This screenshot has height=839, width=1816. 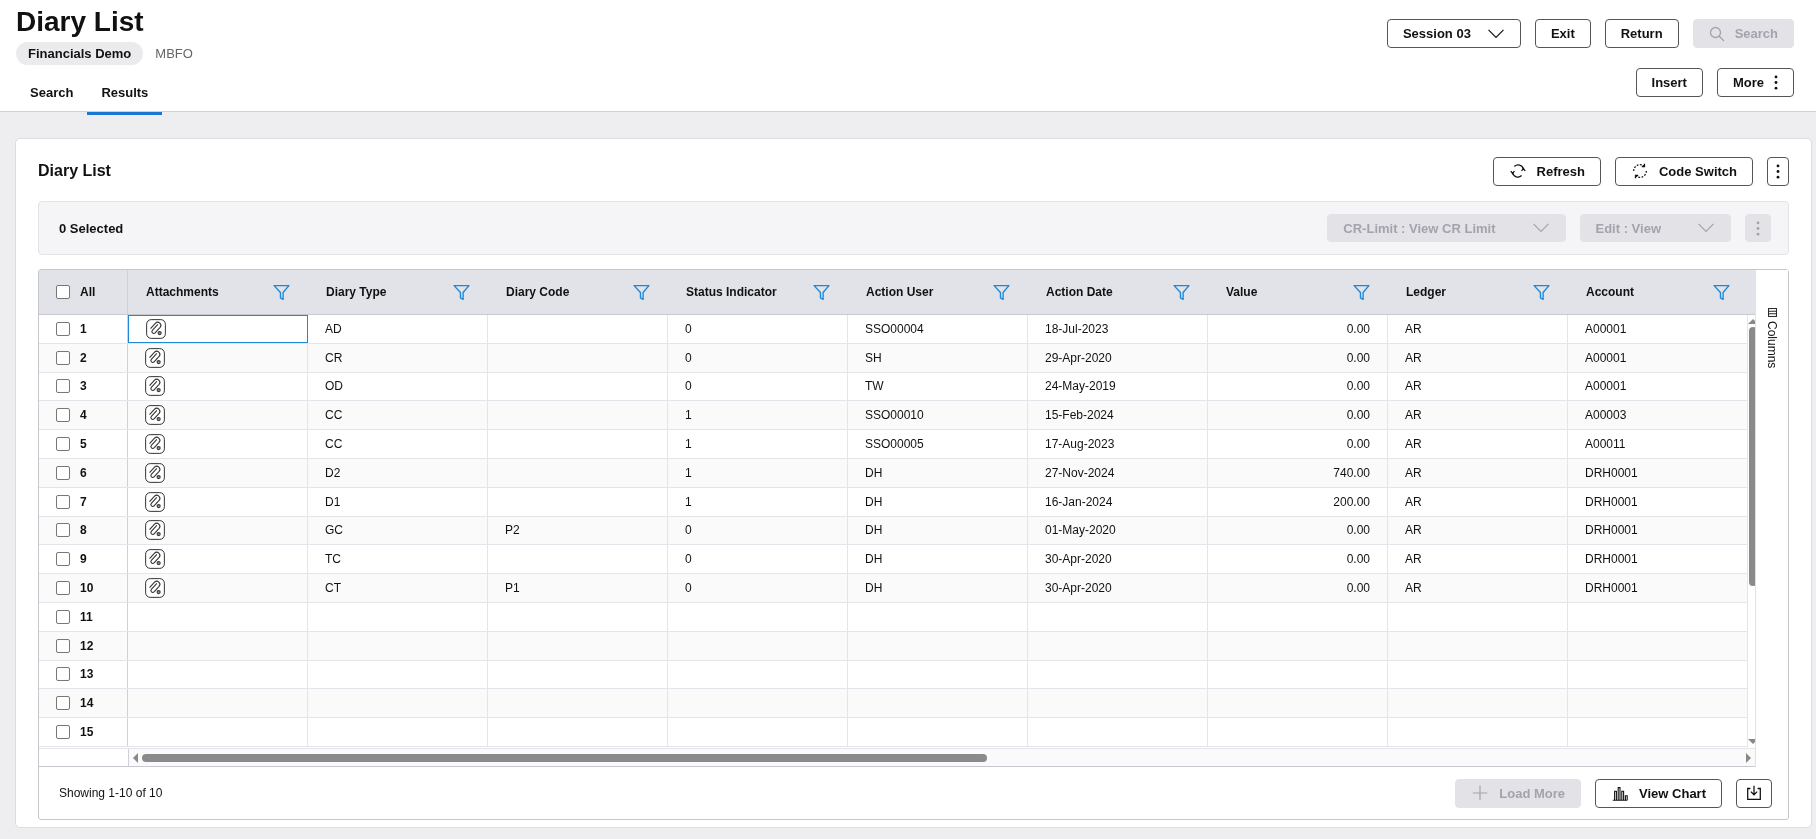 What do you see at coordinates (333, 588) in the screenshot?
I see `table-cell: CT` at bounding box center [333, 588].